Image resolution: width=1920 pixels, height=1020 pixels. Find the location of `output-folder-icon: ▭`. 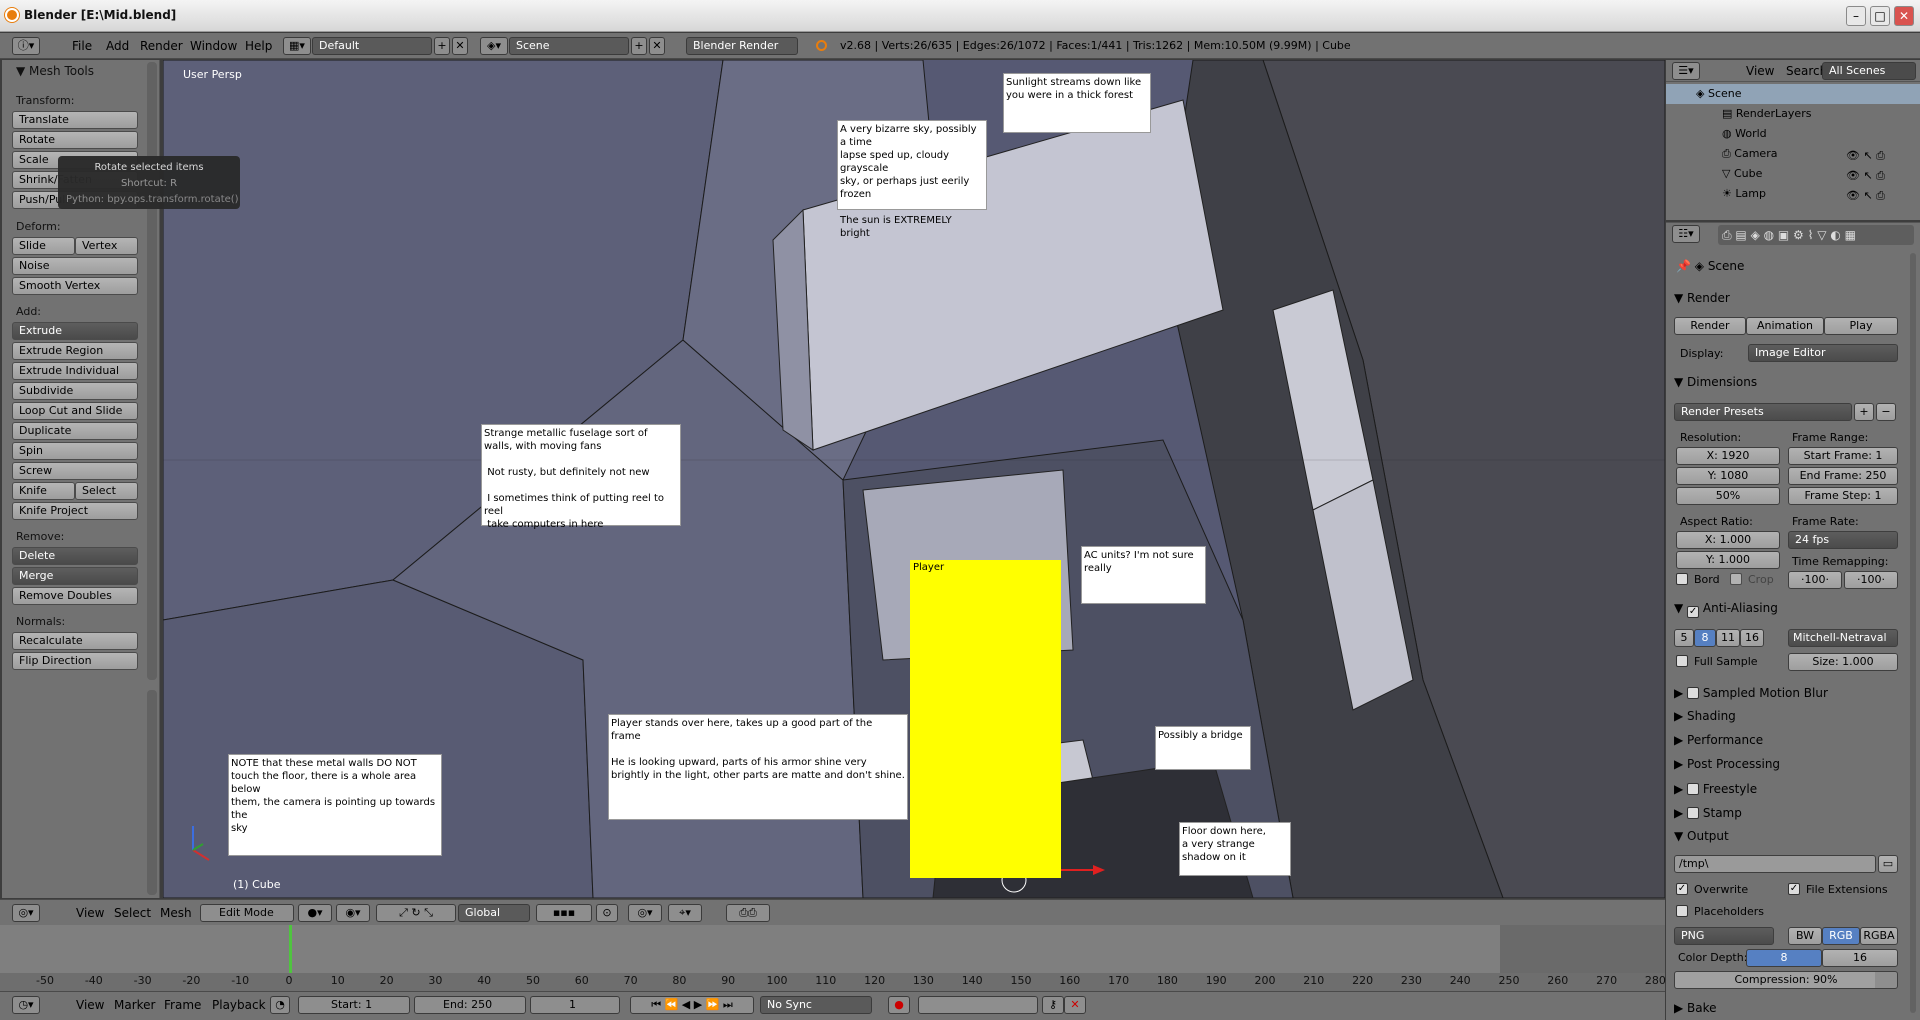

output-folder-icon: ▭ is located at coordinates (1888, 864).